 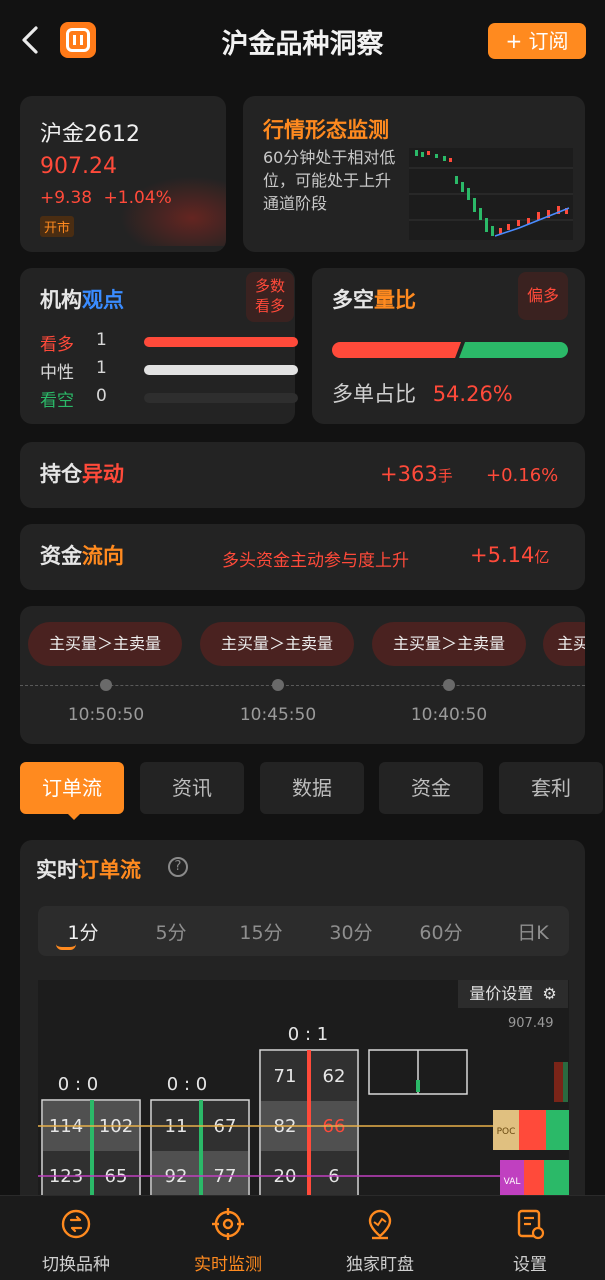 I want to click on flow-title-a: 资金, so click(x=61, y=556).